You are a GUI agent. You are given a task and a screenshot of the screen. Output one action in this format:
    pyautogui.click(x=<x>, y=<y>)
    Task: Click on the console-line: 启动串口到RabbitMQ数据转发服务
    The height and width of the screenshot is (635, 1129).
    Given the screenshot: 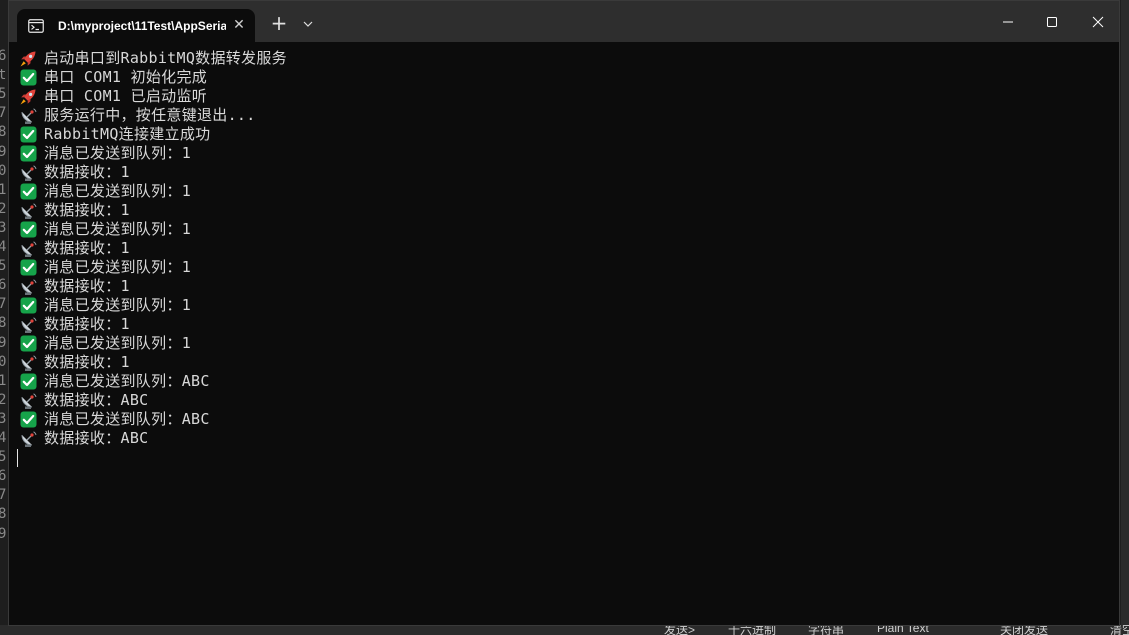 What is the action you would take?
    pyautogui.click(x=564, y=58)
    